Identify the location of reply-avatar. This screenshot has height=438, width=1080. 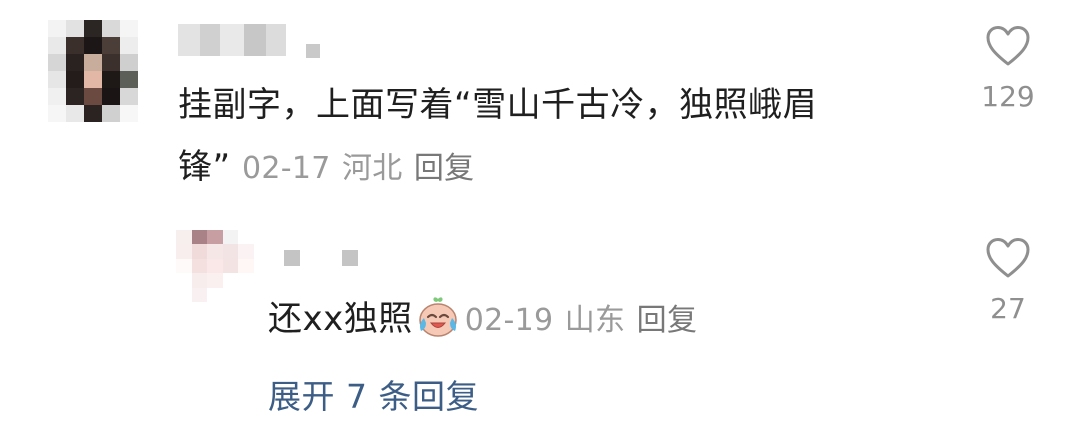
(215, 266).